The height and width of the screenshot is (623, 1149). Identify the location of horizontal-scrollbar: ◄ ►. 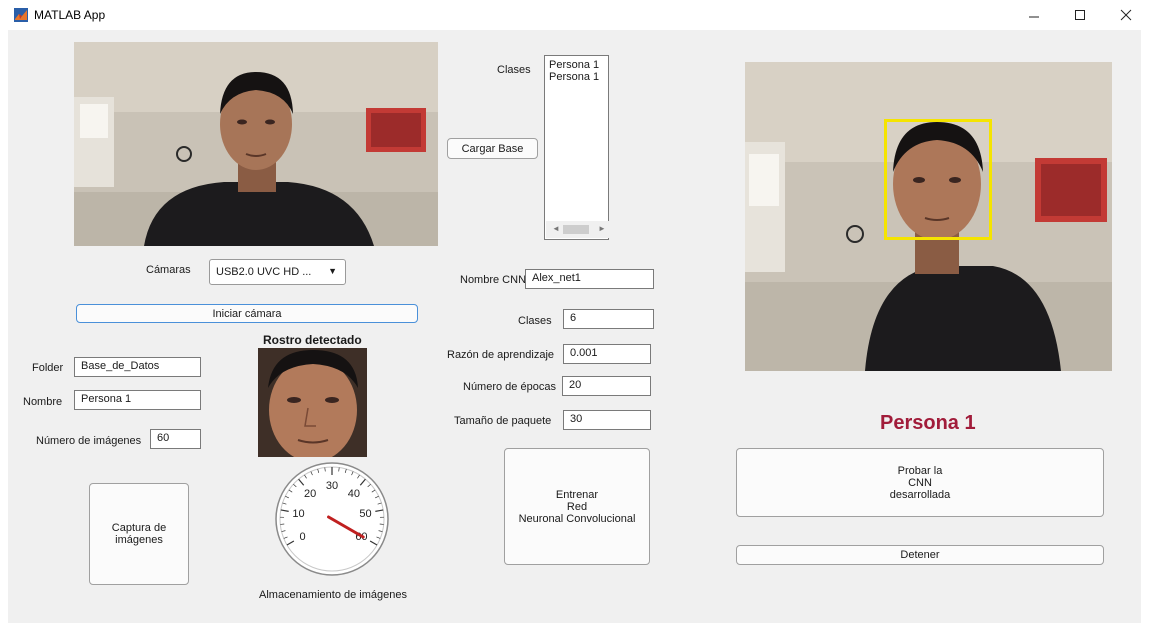
(578, 229).